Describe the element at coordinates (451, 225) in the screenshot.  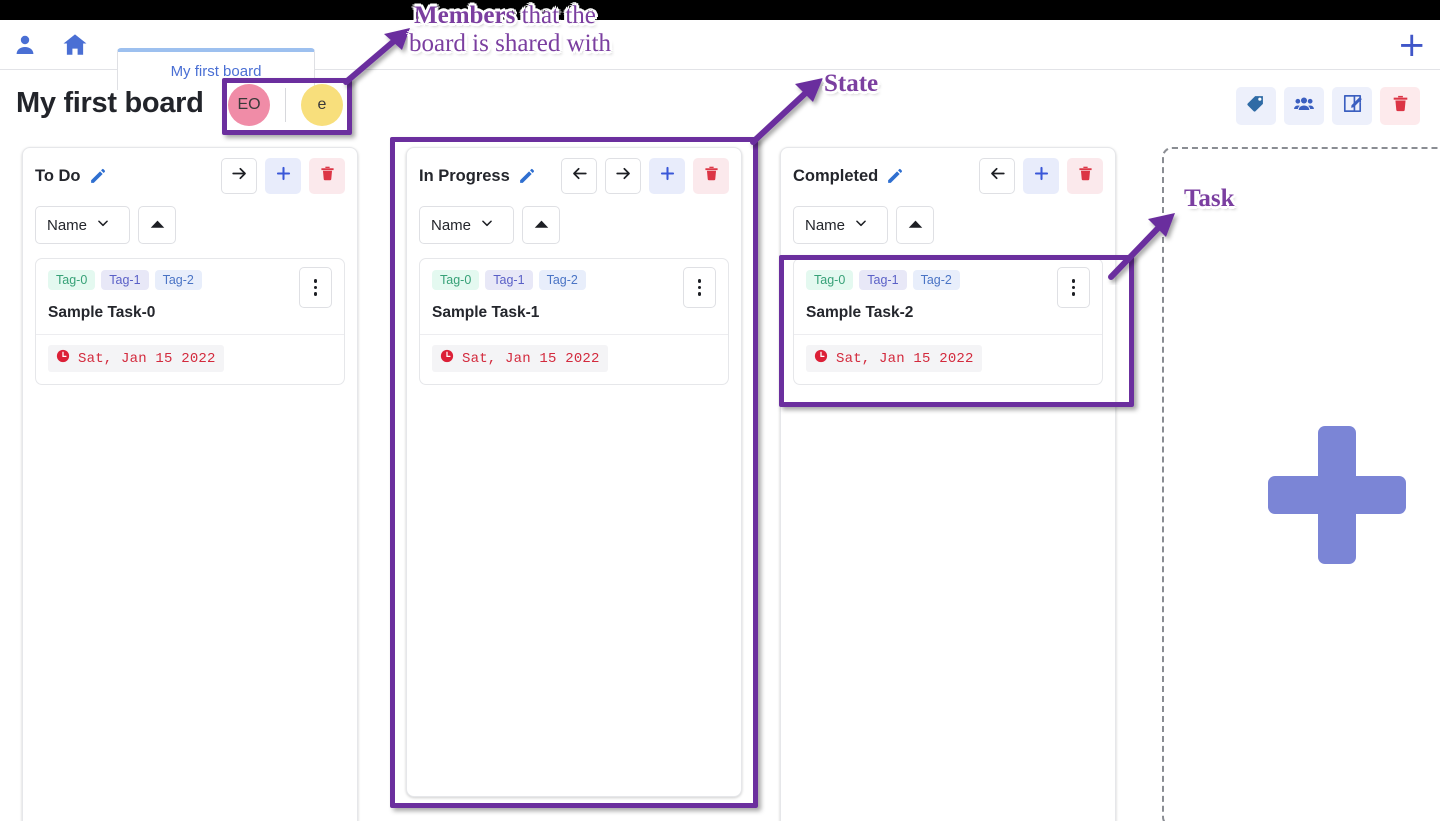
I see `sort-field-value: Name` at that location.